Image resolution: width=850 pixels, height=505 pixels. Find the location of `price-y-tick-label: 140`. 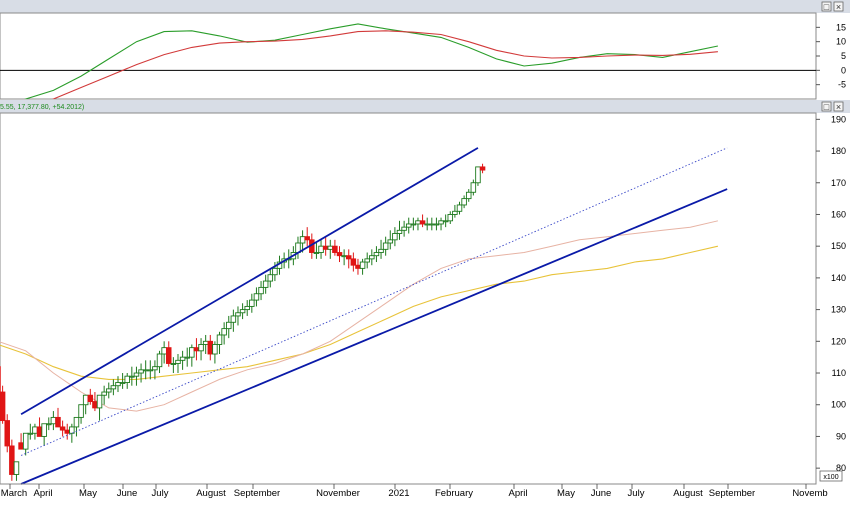

price-y-tick-label: 140 is located at coordinates (838, 278).